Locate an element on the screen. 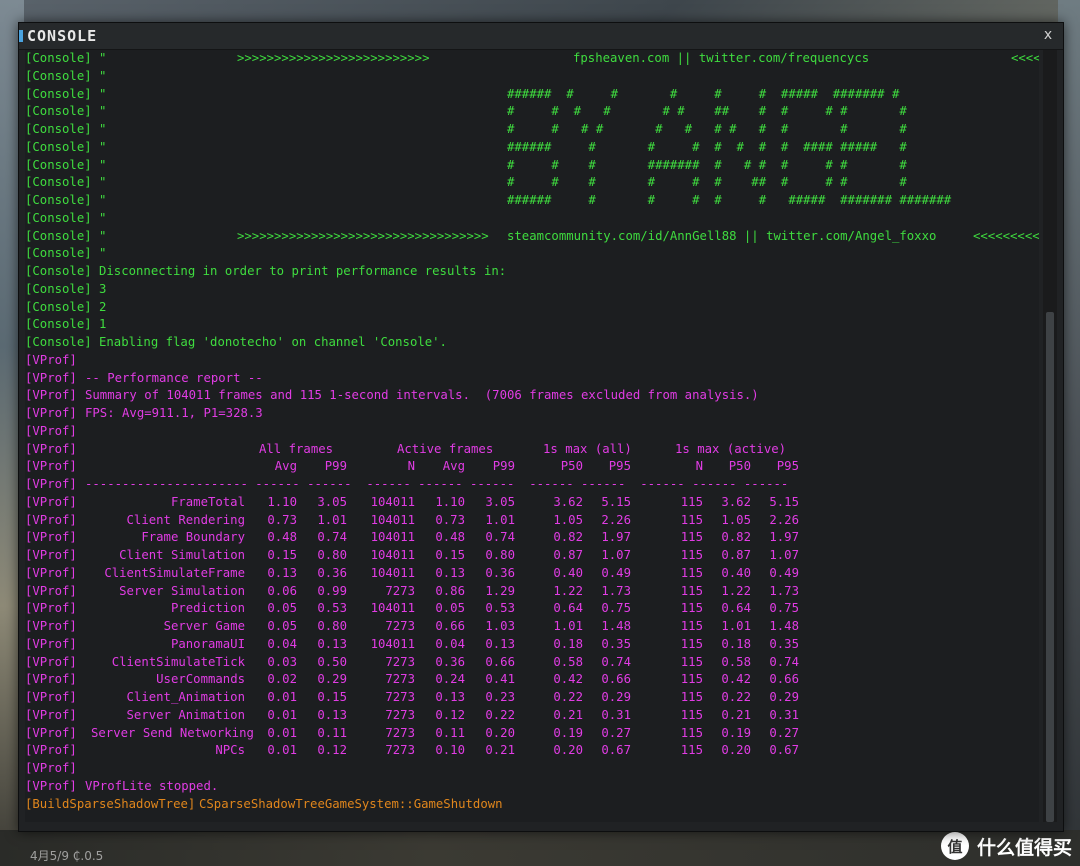 The height and width of the screenshot is (866, 1080). scrollbar is located at coordinates (1050, 436).